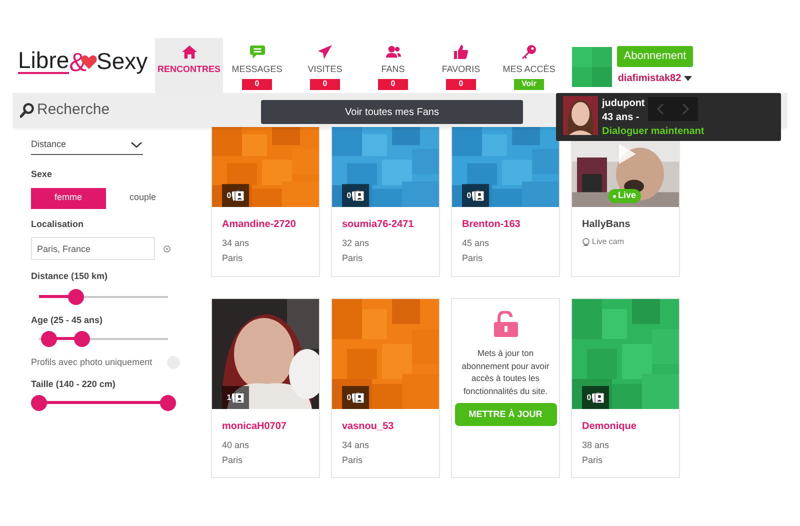 The image size is (800, 526). Describe the element at coordinates (257, 52) in the screenshot. I see `chat-bubble-icon` at that location.